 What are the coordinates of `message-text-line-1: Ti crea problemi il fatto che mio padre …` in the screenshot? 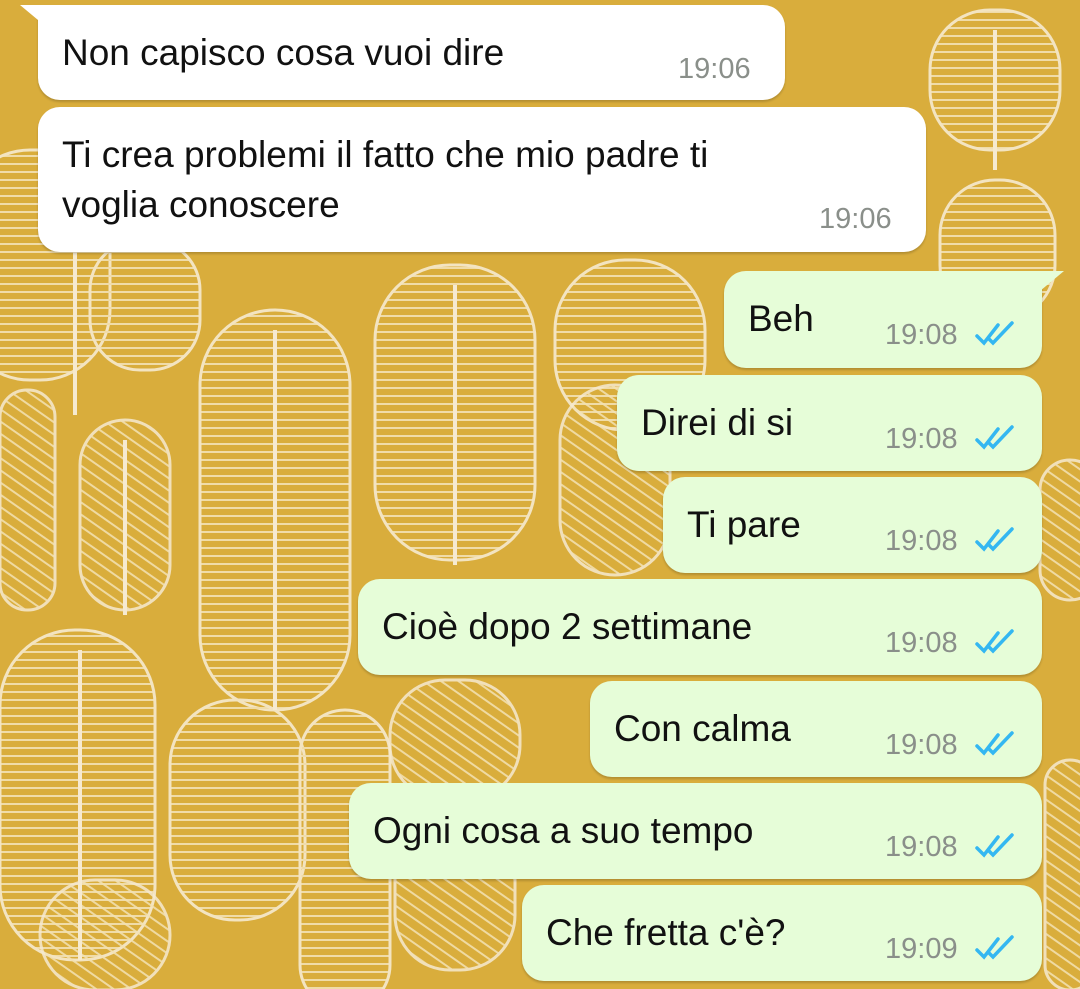 It's located at (385, 154).